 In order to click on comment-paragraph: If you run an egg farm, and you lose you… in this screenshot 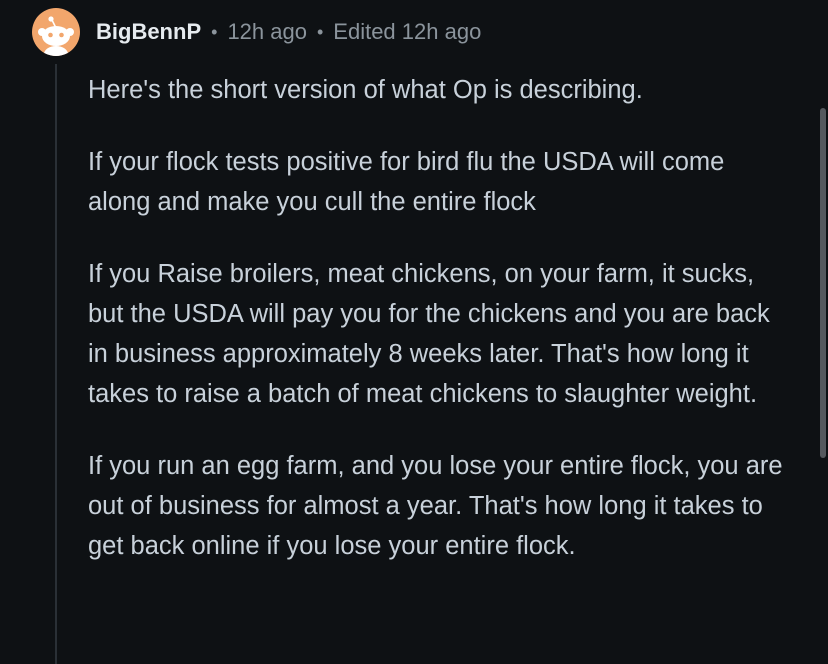, I will do `click(435, 506)`.